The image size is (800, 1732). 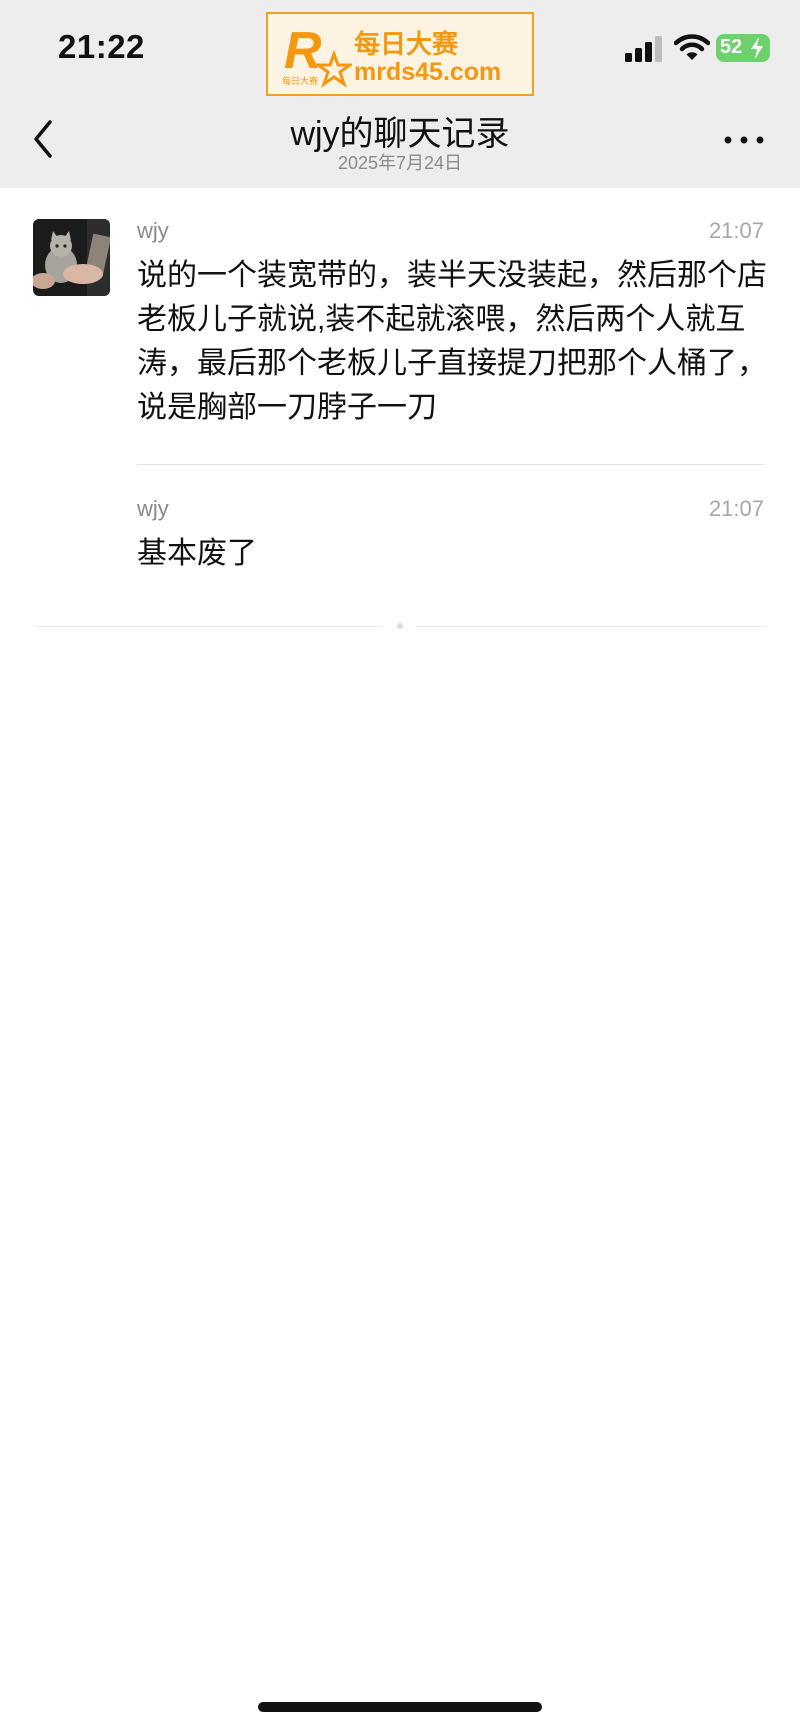 What do you see at coordinates (591, 626) in the screenshot?
I see `end-divider-right` at bounding box center [591, 626].